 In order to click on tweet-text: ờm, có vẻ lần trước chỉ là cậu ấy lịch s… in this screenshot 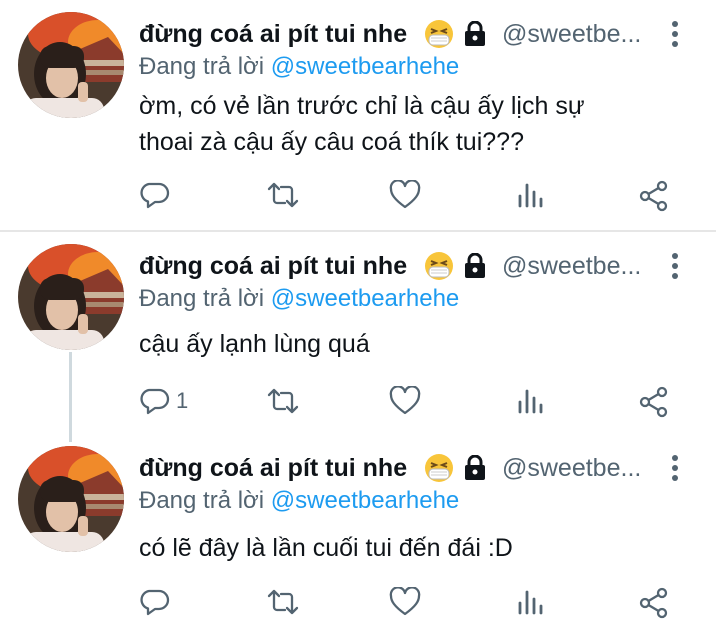, I will do `click(399, 124)`.